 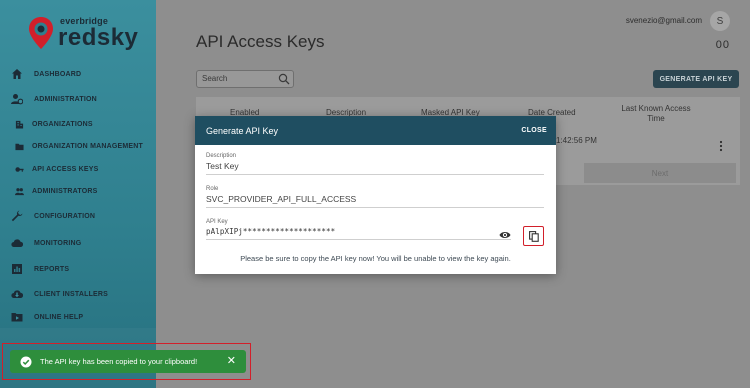 I want to click on sidebar-item-label: REPORTS, so click(x=52, y=269).